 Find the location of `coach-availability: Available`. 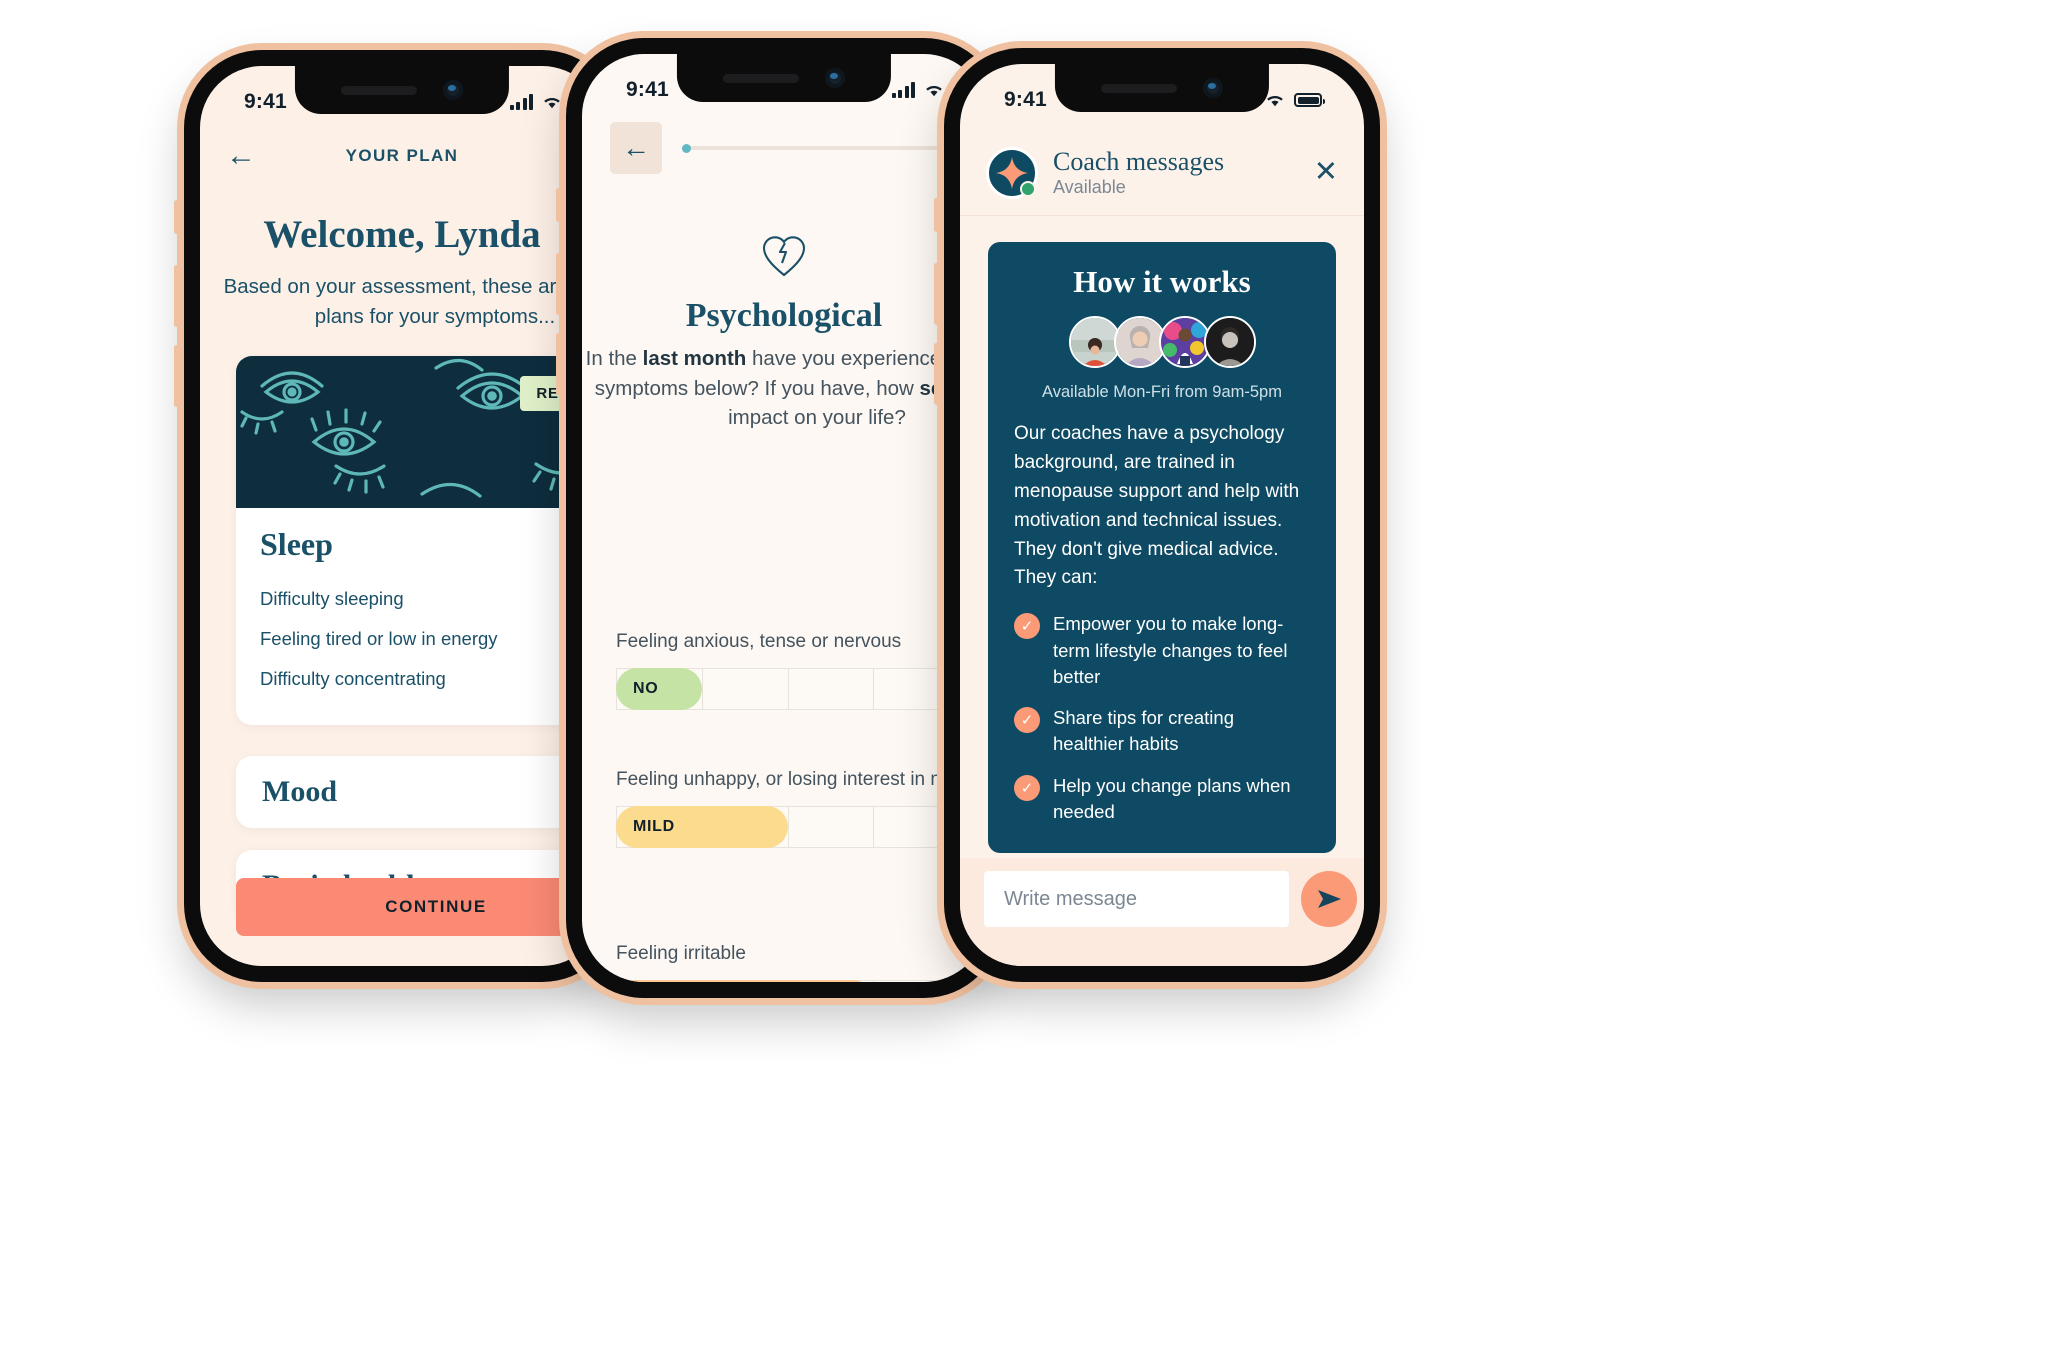

coach-availability: Available is located at coordinates (1089, 187).